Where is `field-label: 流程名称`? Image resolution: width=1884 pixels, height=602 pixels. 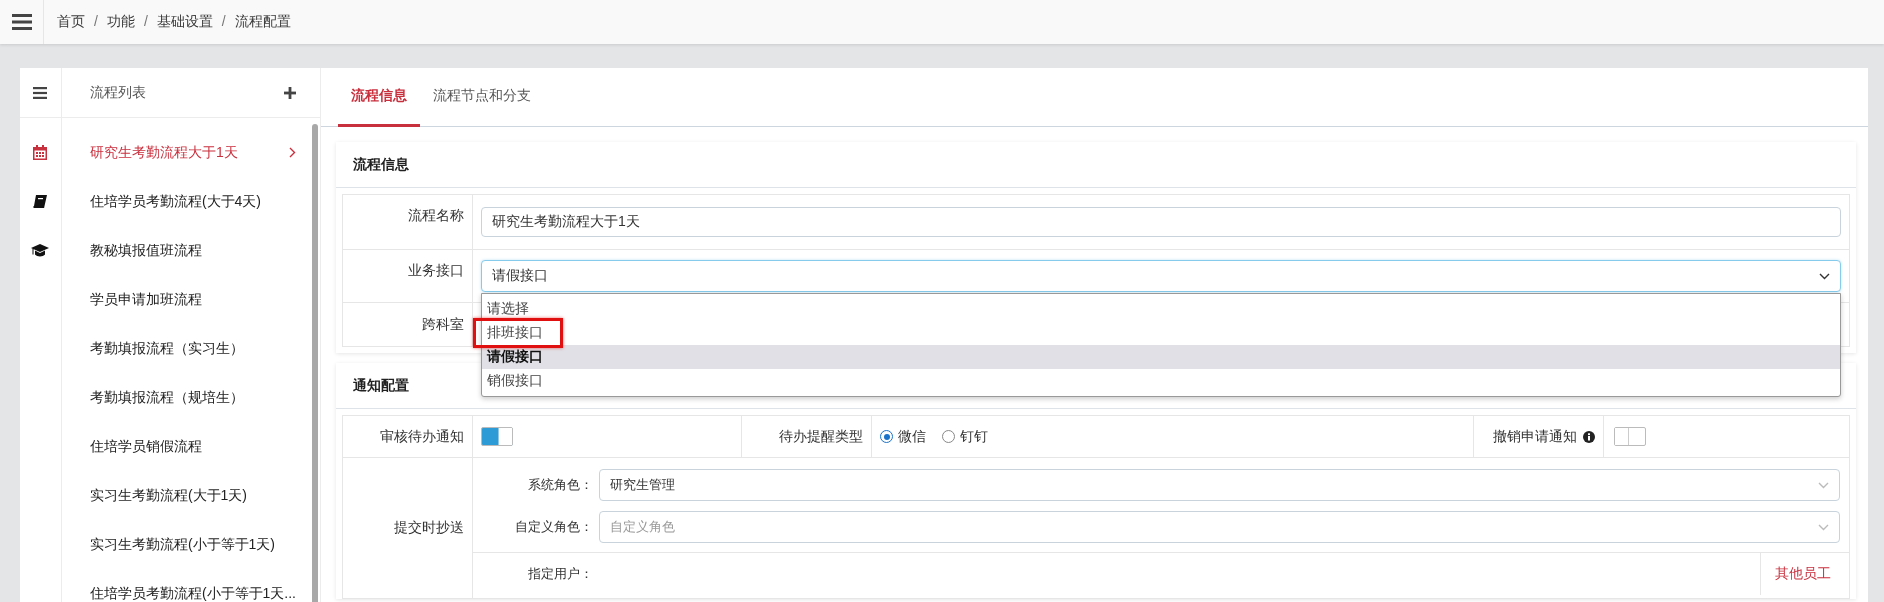
field-label: 流程名称 is located at coordinates (436, 216).